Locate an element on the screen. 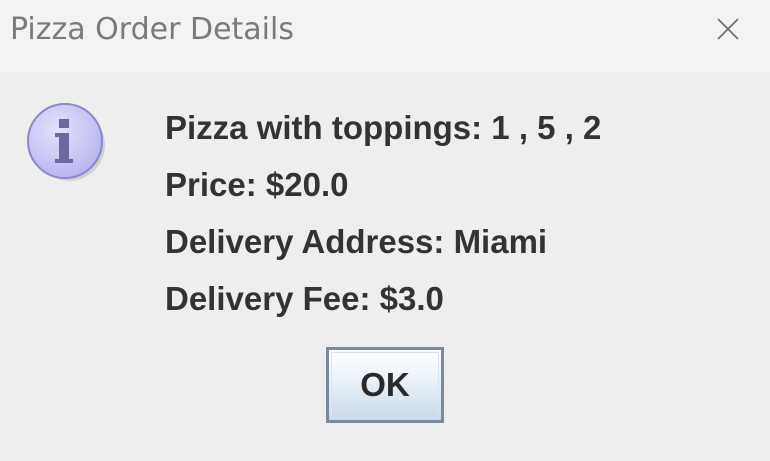 The image size is (770, 461). message-price: Price: $20.0 is located at coordinates (257, 184).